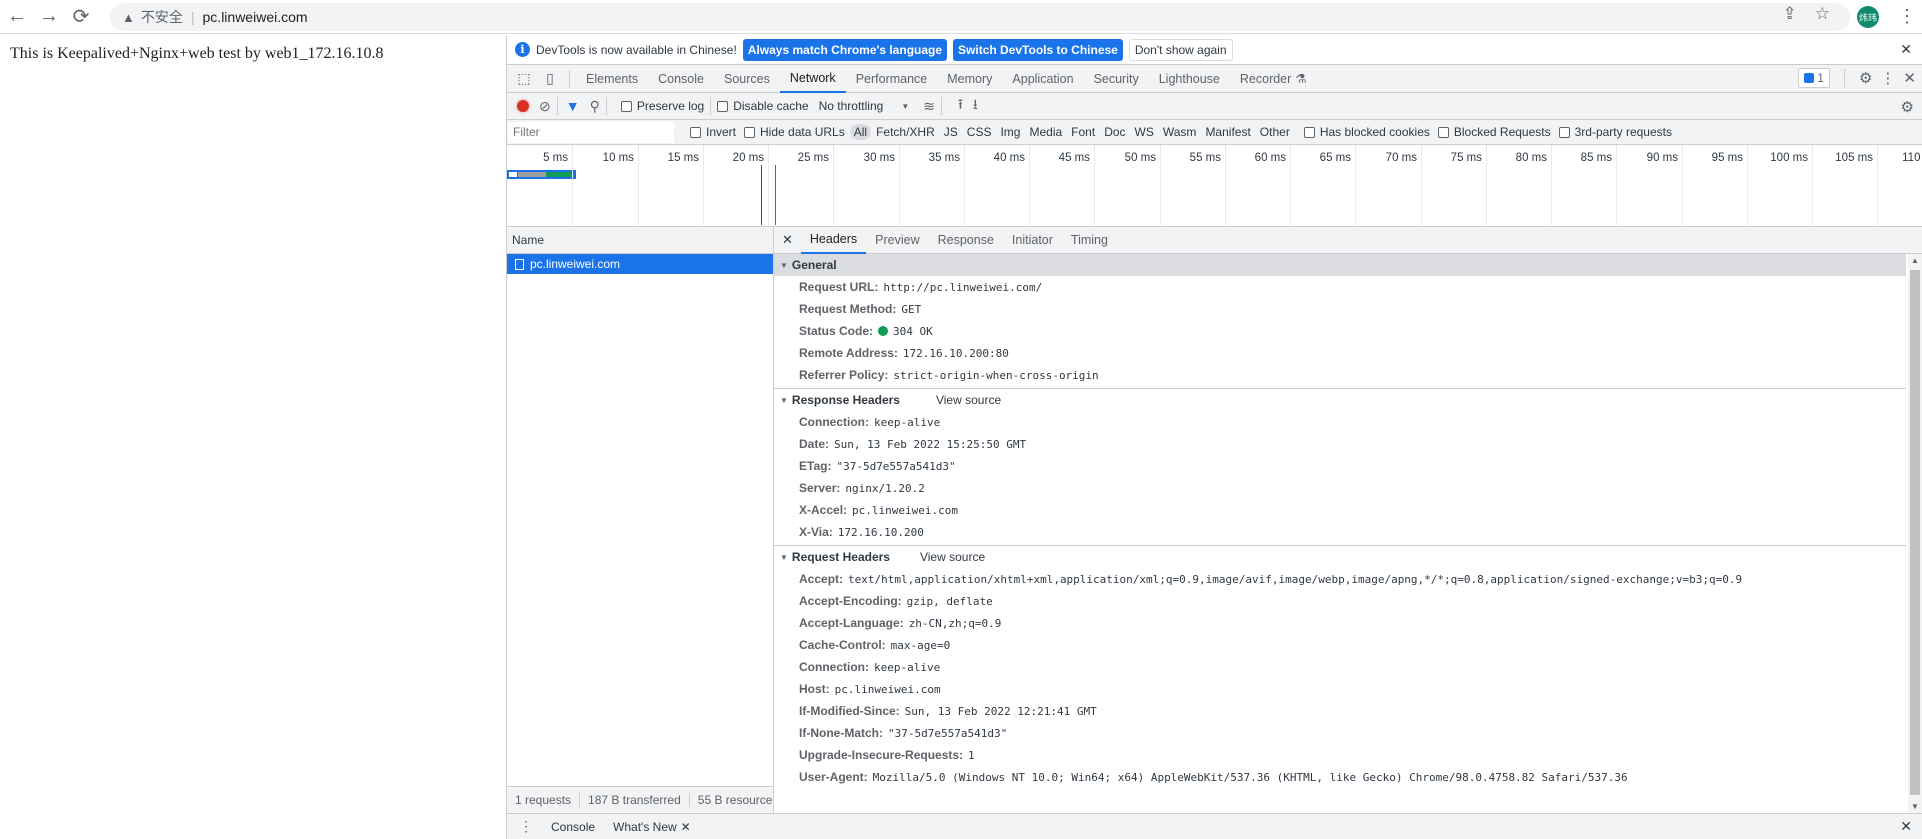 This screenshot has height=839, width=1922. Describe the element at coordinates (645, 827) in the screenshot. I see `drawer-tab-whats-new: What's New` at that location.